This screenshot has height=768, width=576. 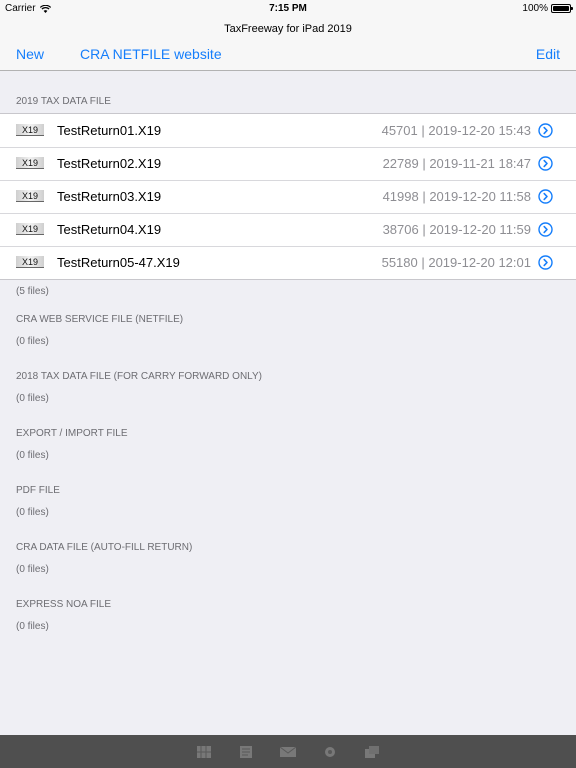 I want to click on file-name: TestReturn02.X19, so click(x=109, y=163).